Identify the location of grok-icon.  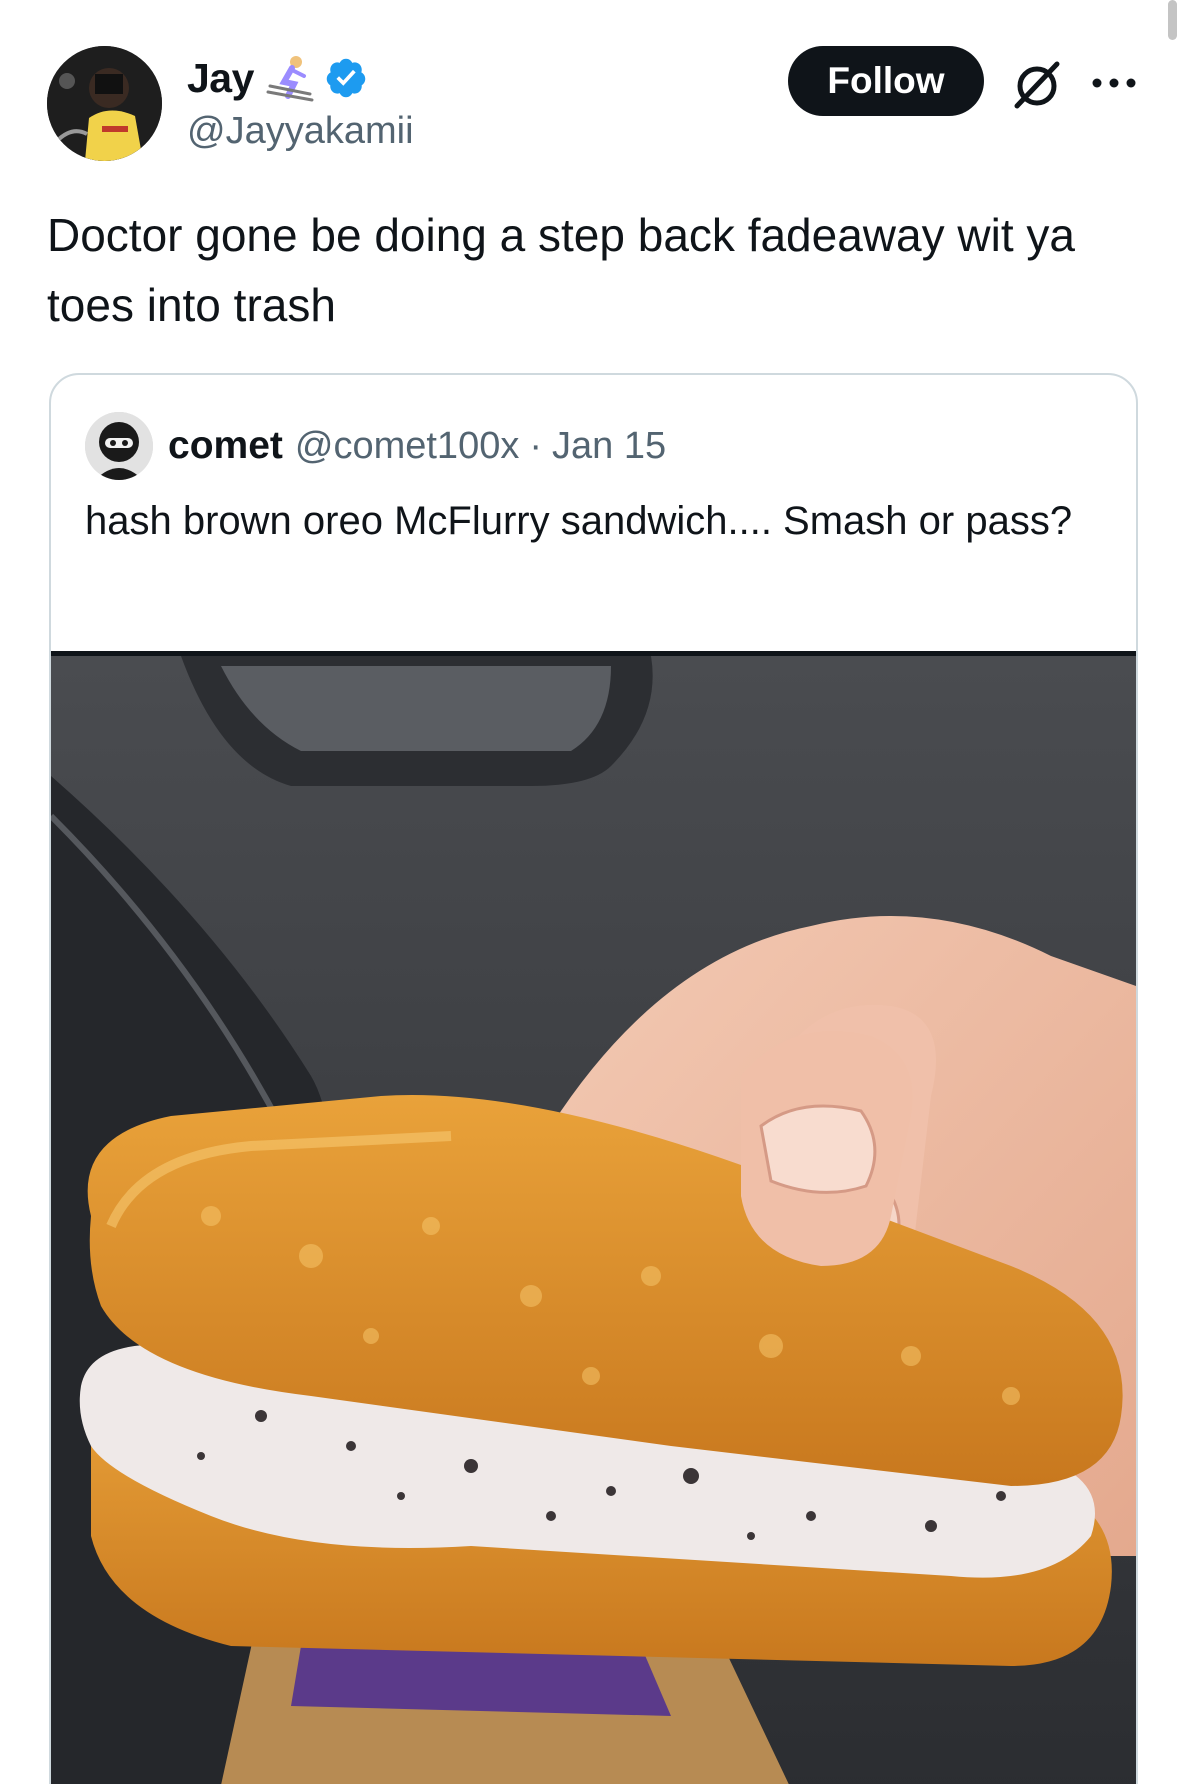
(1037, 84).